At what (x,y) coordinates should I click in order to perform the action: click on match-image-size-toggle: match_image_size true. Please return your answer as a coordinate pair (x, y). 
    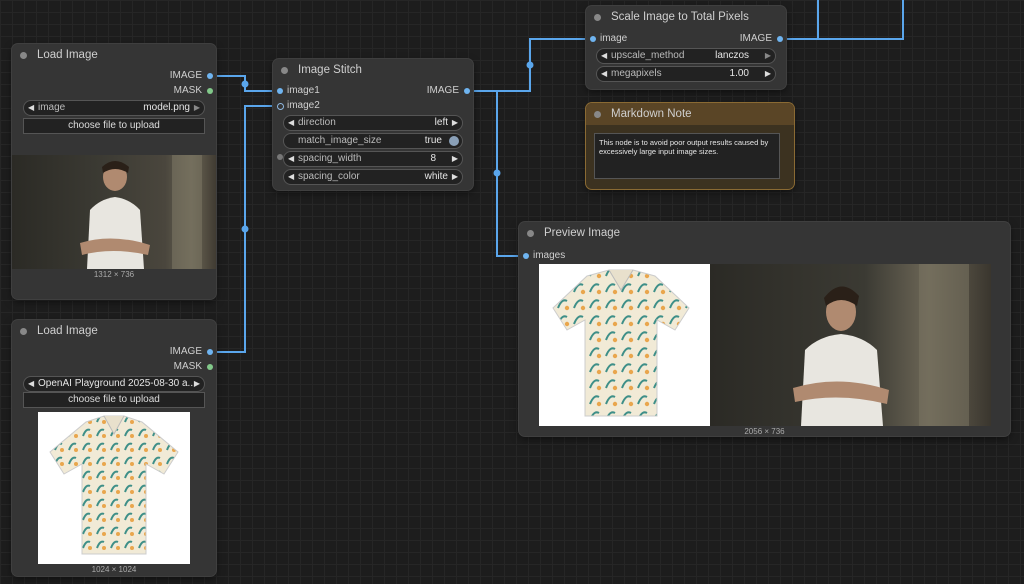
    Looking at the image, I should click on (373, 141).